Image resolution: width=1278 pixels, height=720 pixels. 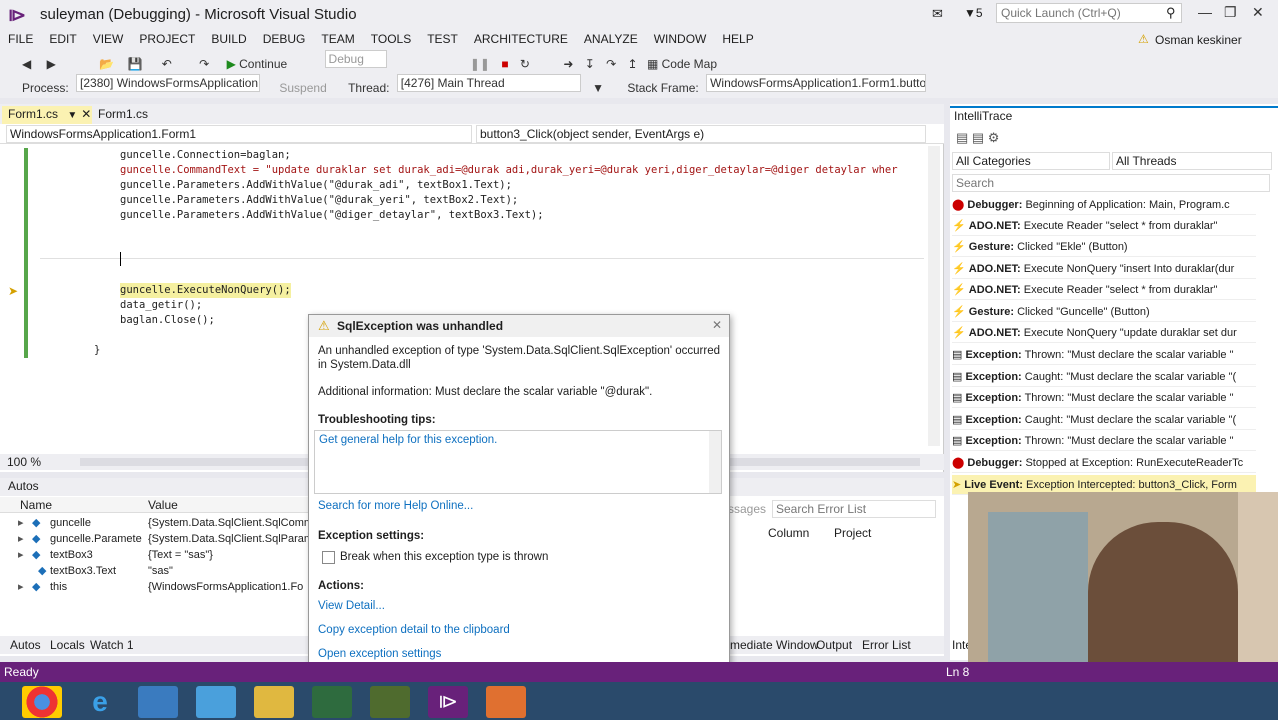 I want to click on menu-file: FILE, so click(x=20, y=39).